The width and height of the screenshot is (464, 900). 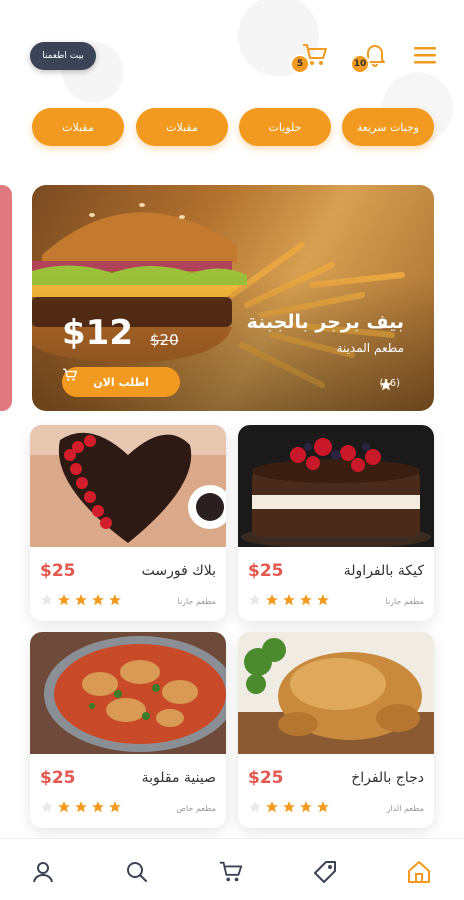 I want to click on tag-icon, so click(x=325, y=872).